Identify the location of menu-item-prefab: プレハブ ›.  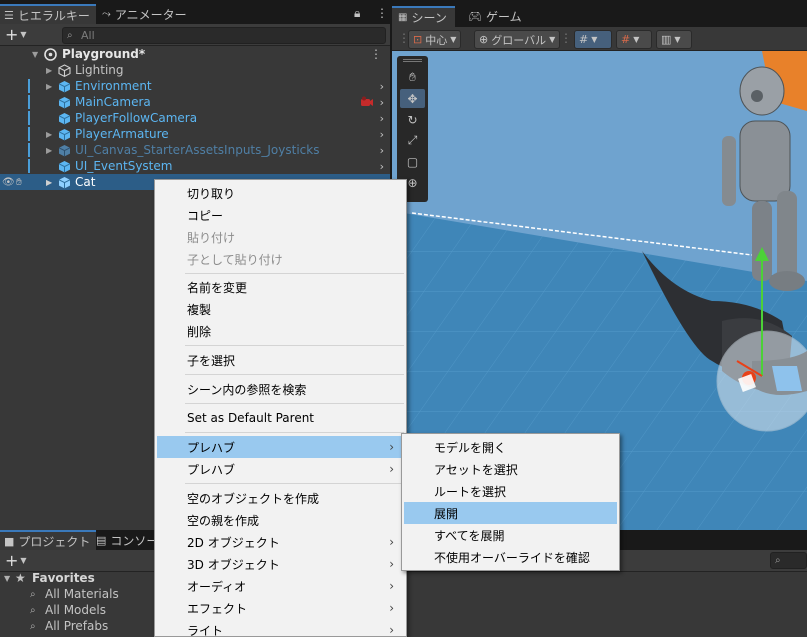
(280, 447).